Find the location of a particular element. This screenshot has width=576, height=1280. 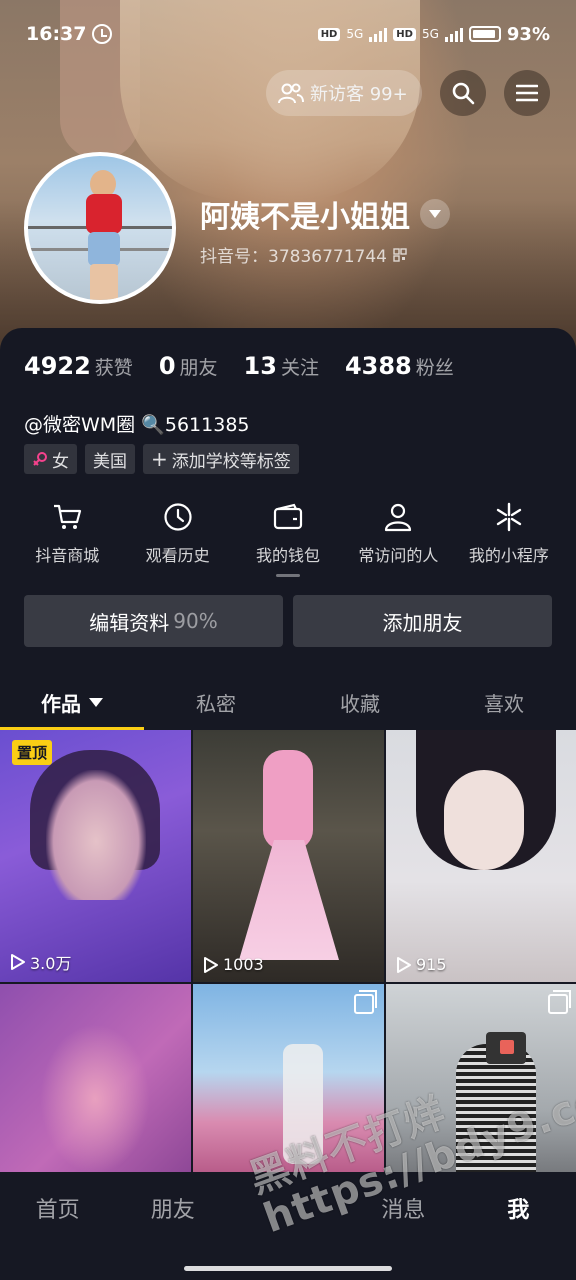

stat-friends-number: 0 is located at coordinates (167, 366).